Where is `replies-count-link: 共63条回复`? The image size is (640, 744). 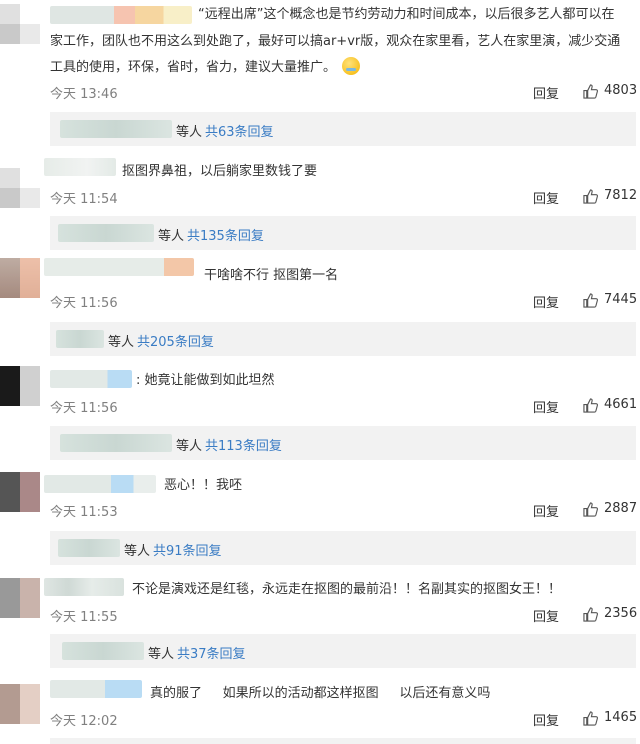
replies-count-link: 共63条回复 is located at coordinates (239, 130).